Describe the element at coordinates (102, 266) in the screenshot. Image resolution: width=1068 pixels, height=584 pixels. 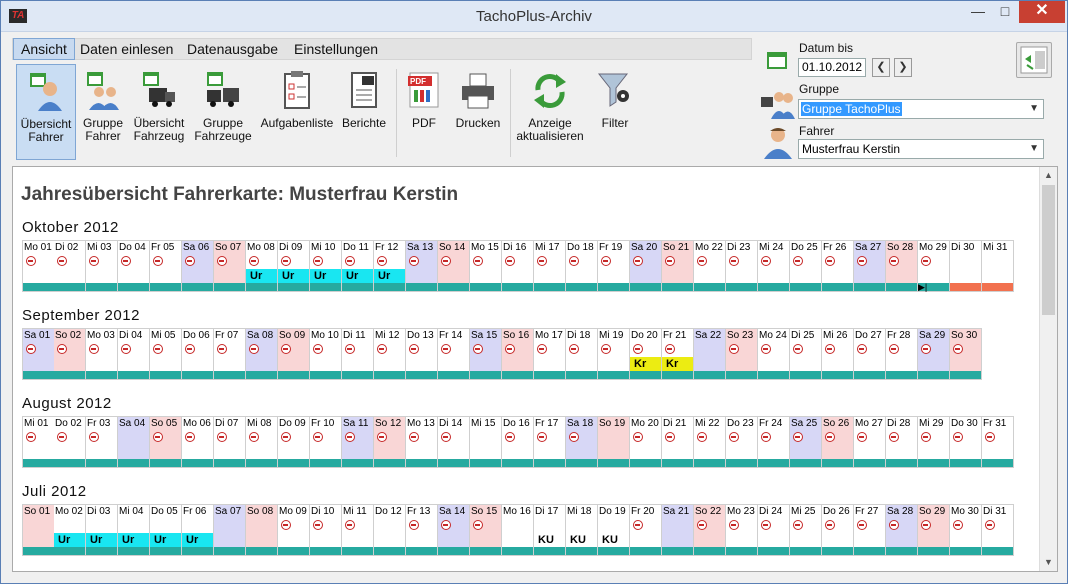
I see `day-cell: Mi 03` at that location.